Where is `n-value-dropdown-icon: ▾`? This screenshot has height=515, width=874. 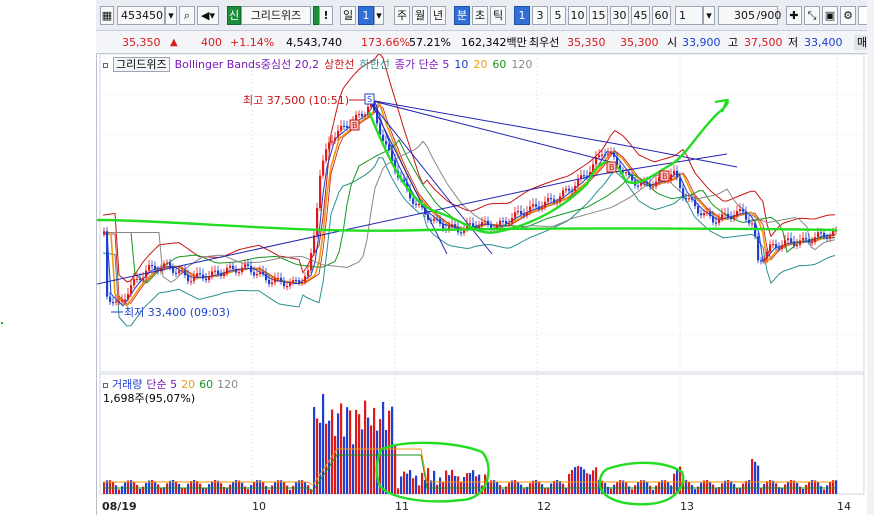
n-value-dropdown-icon: ▾ is located at coordinates (709, 15).